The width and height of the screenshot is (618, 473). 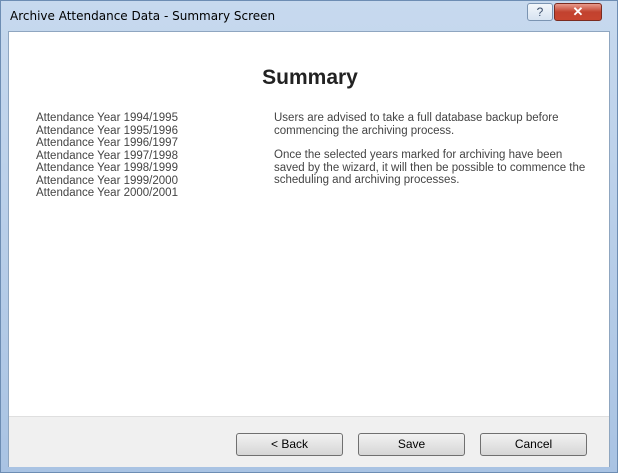 I want to click on close-icon: ✕, so click(x=578, y=11).